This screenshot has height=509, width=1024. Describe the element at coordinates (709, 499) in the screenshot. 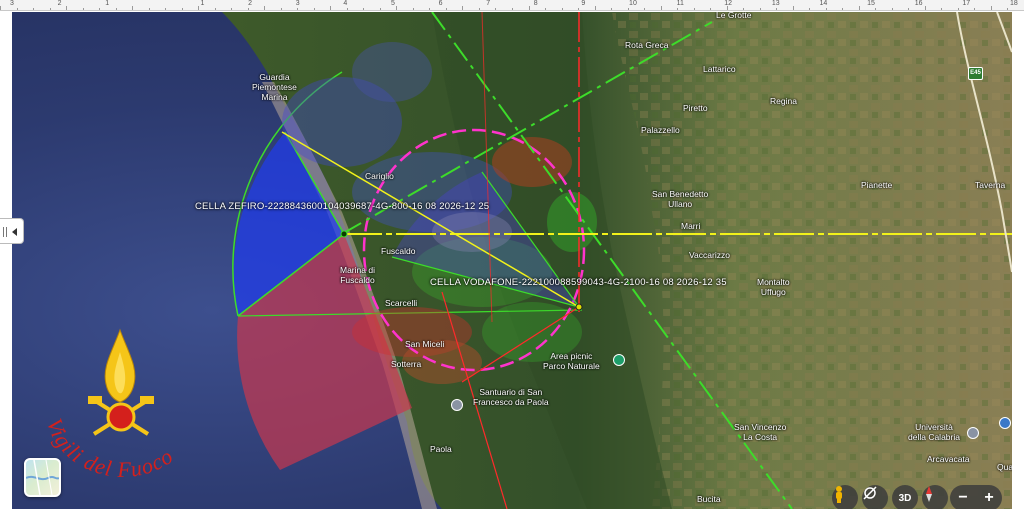

I see `place-bucita: Bucita` at that location.